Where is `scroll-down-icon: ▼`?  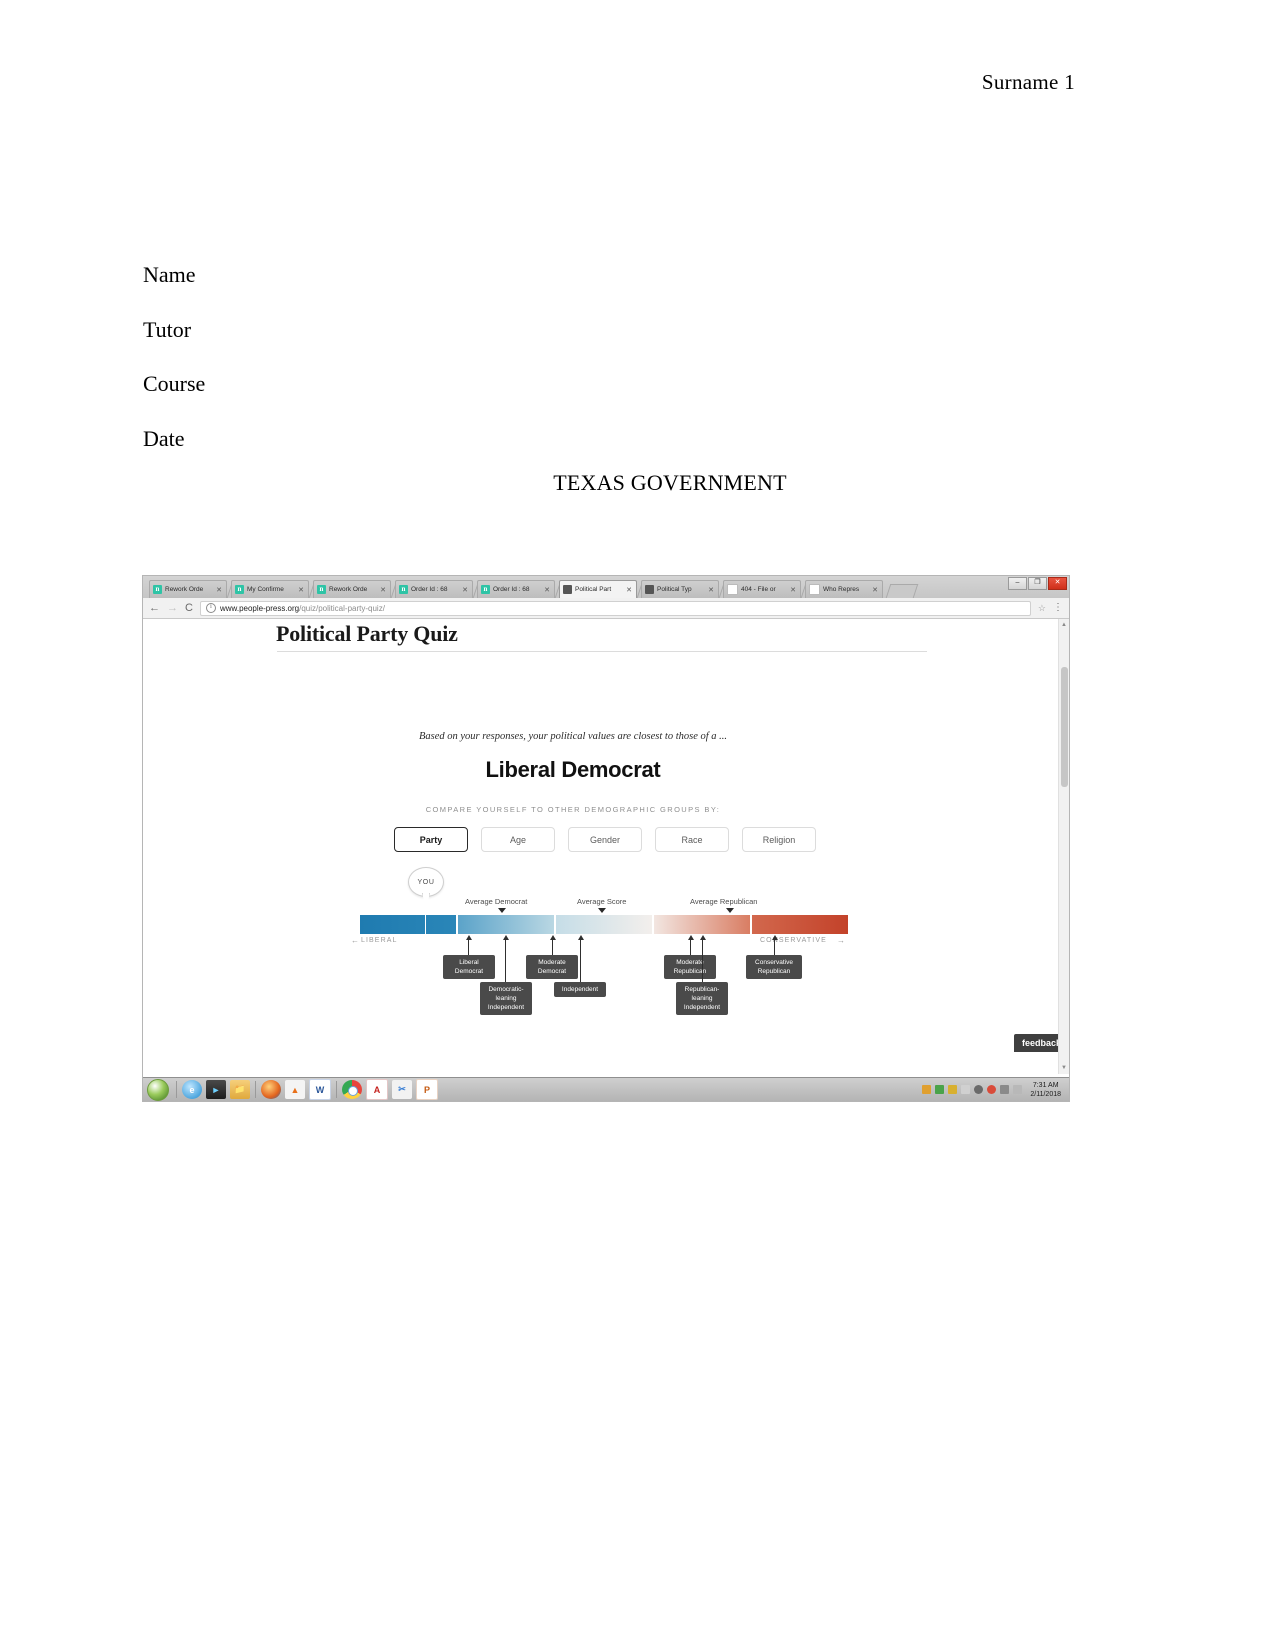
scroll-down-icon: ▼ is located at coordinates (1064, 1068).